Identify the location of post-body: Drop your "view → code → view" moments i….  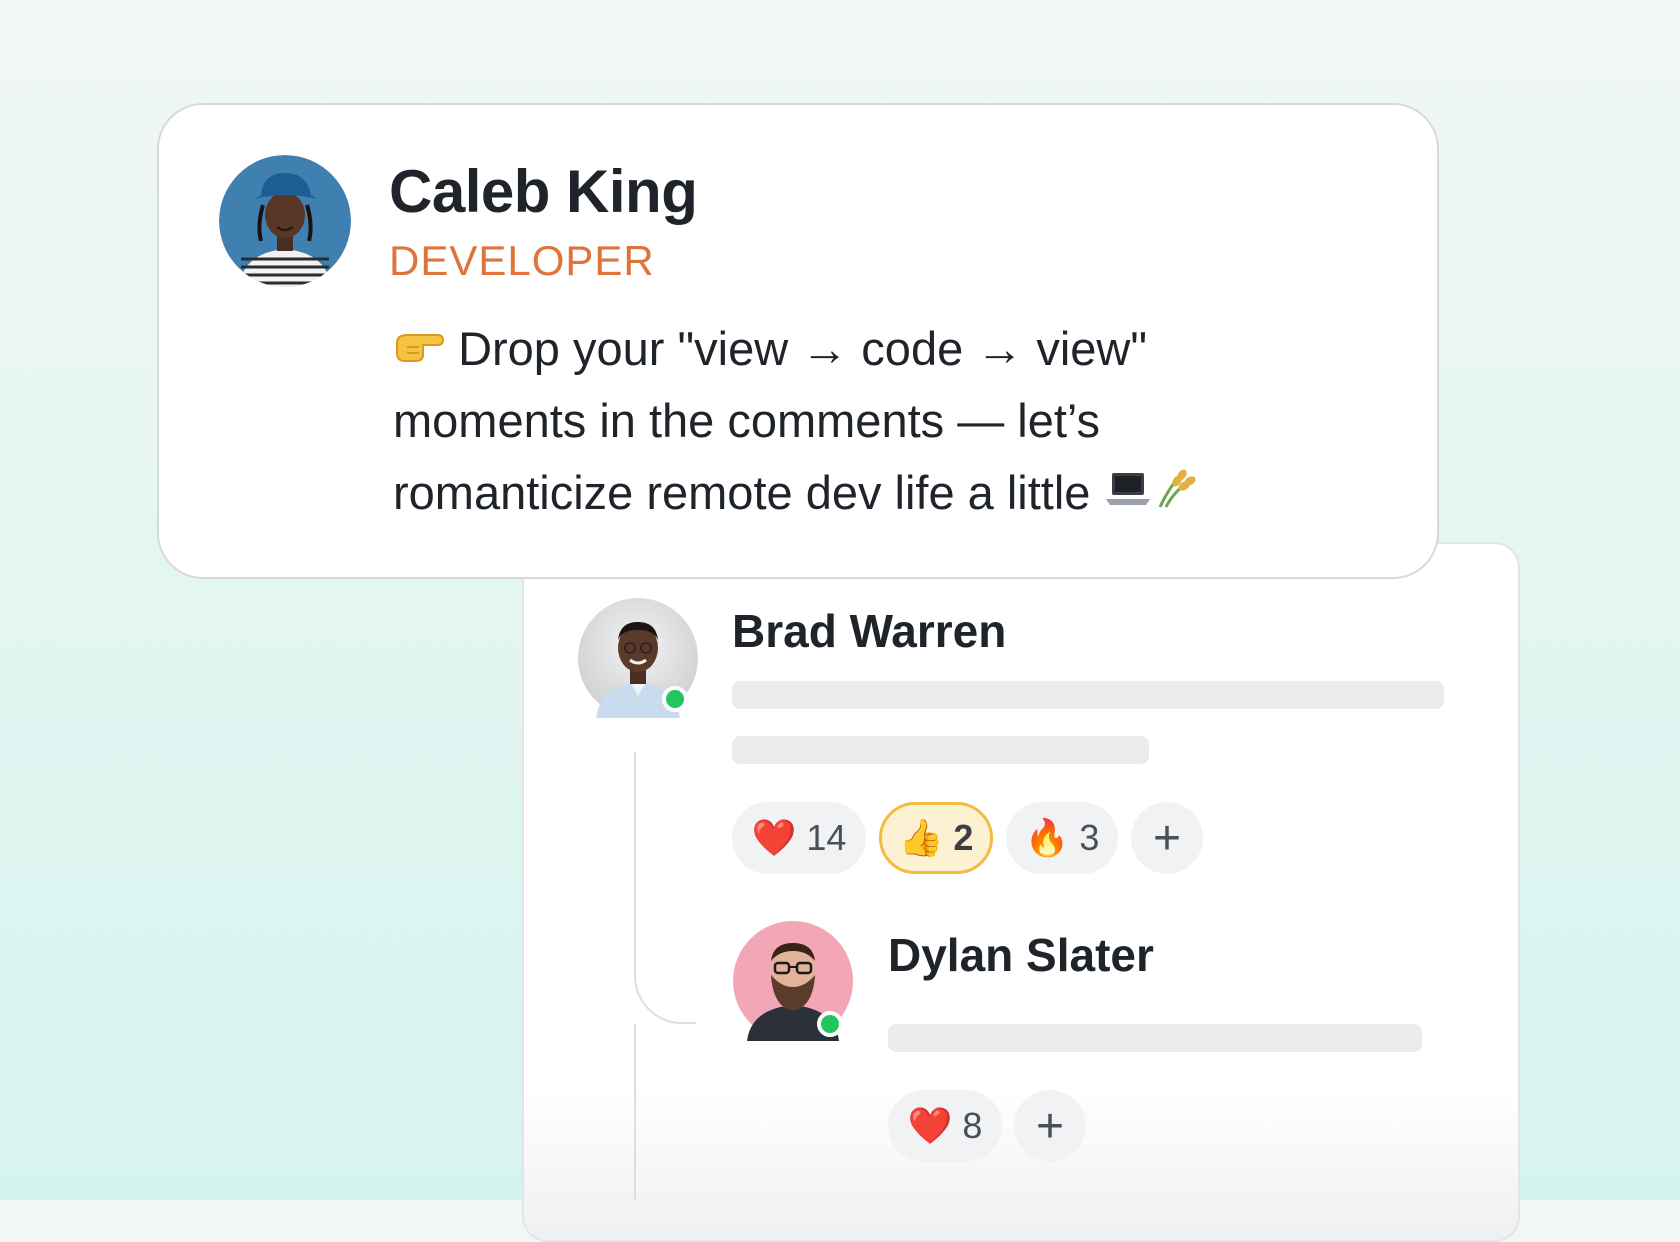
(868, 421).